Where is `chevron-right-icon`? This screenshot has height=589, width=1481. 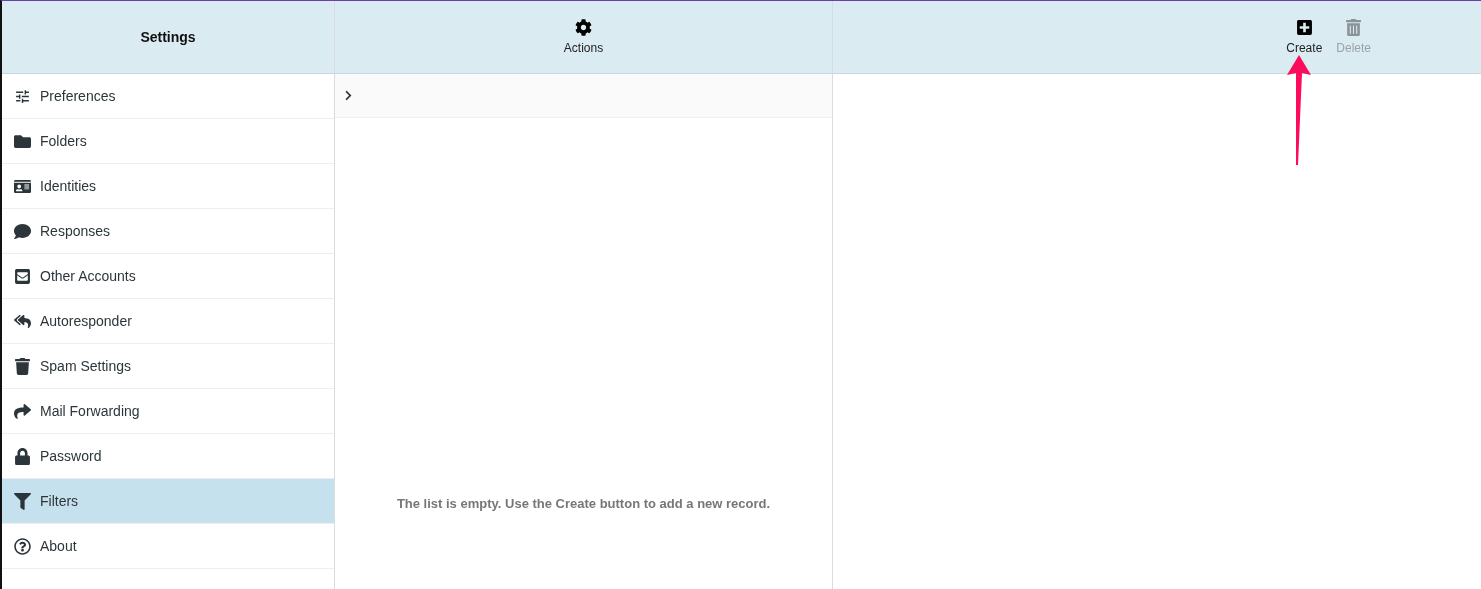
chevron-right-icon is located at coordinates (348, 95).